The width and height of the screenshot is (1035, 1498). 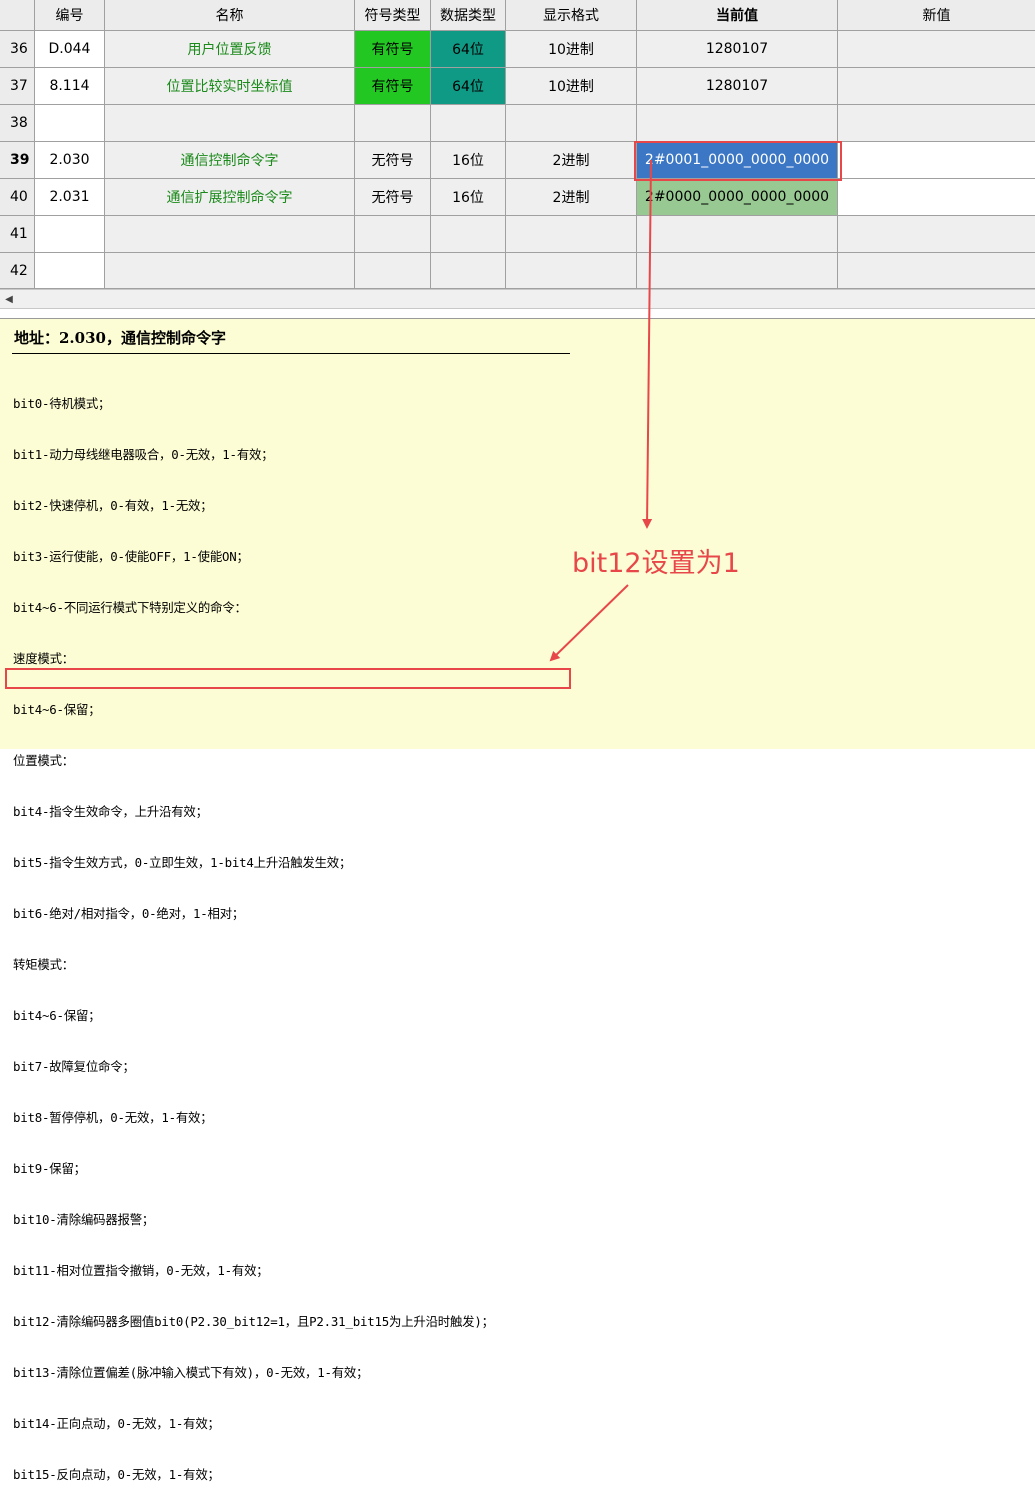 What do you see at coordinates (291, 353) in the screenshot?
I see `title-underline` at bounding box center [291, 353].